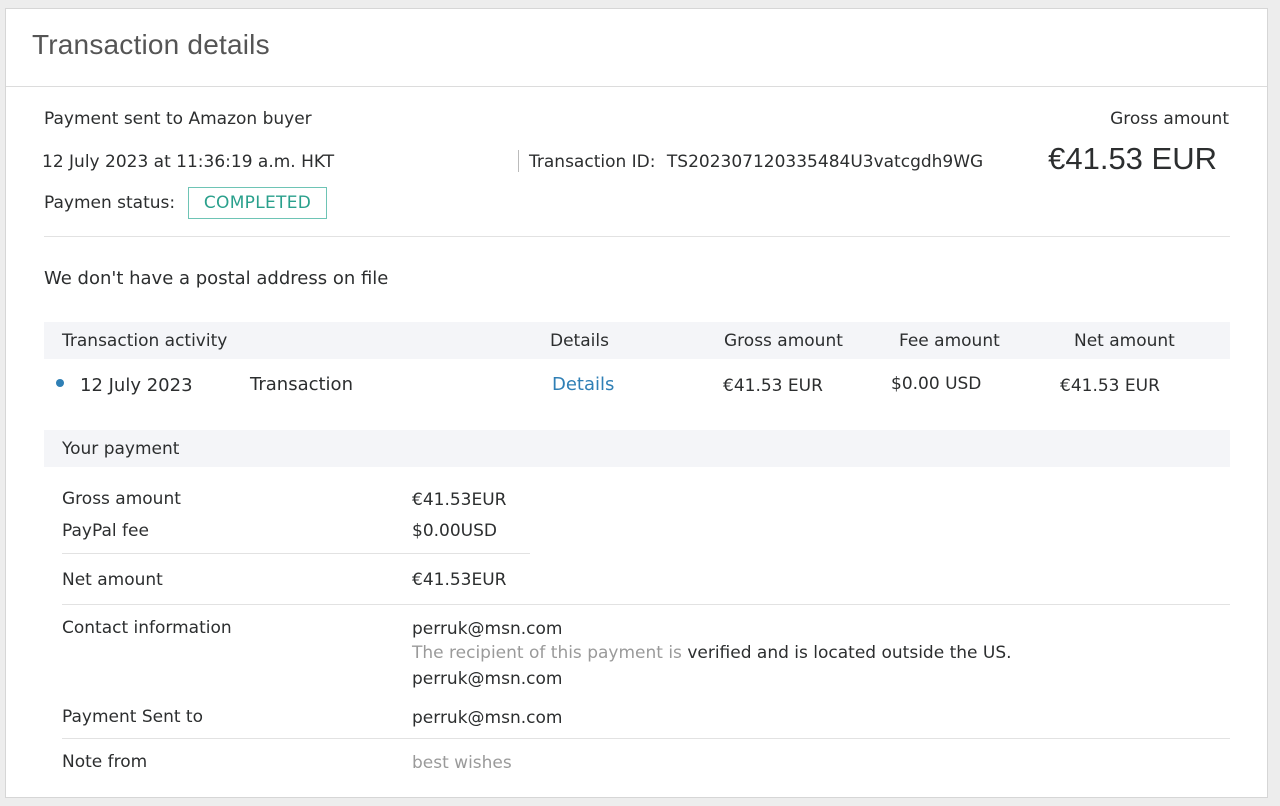  I want to click on verification-status: verified and is located outside the US., so click(849, 653).